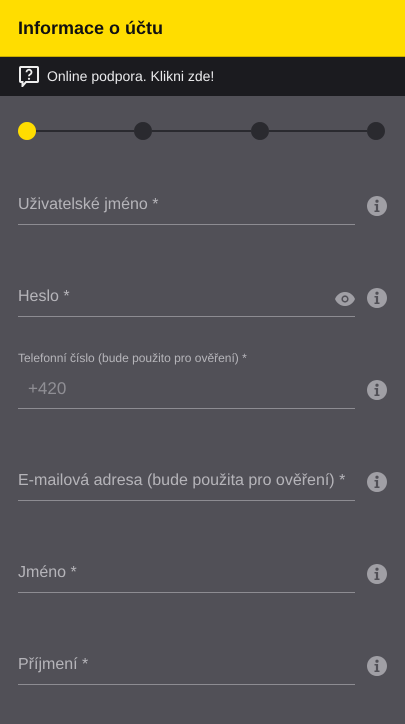  What do you see at coordinates (345, 299) in the screenshot?
I see `eye-icon` at bounding box center [345, 299].